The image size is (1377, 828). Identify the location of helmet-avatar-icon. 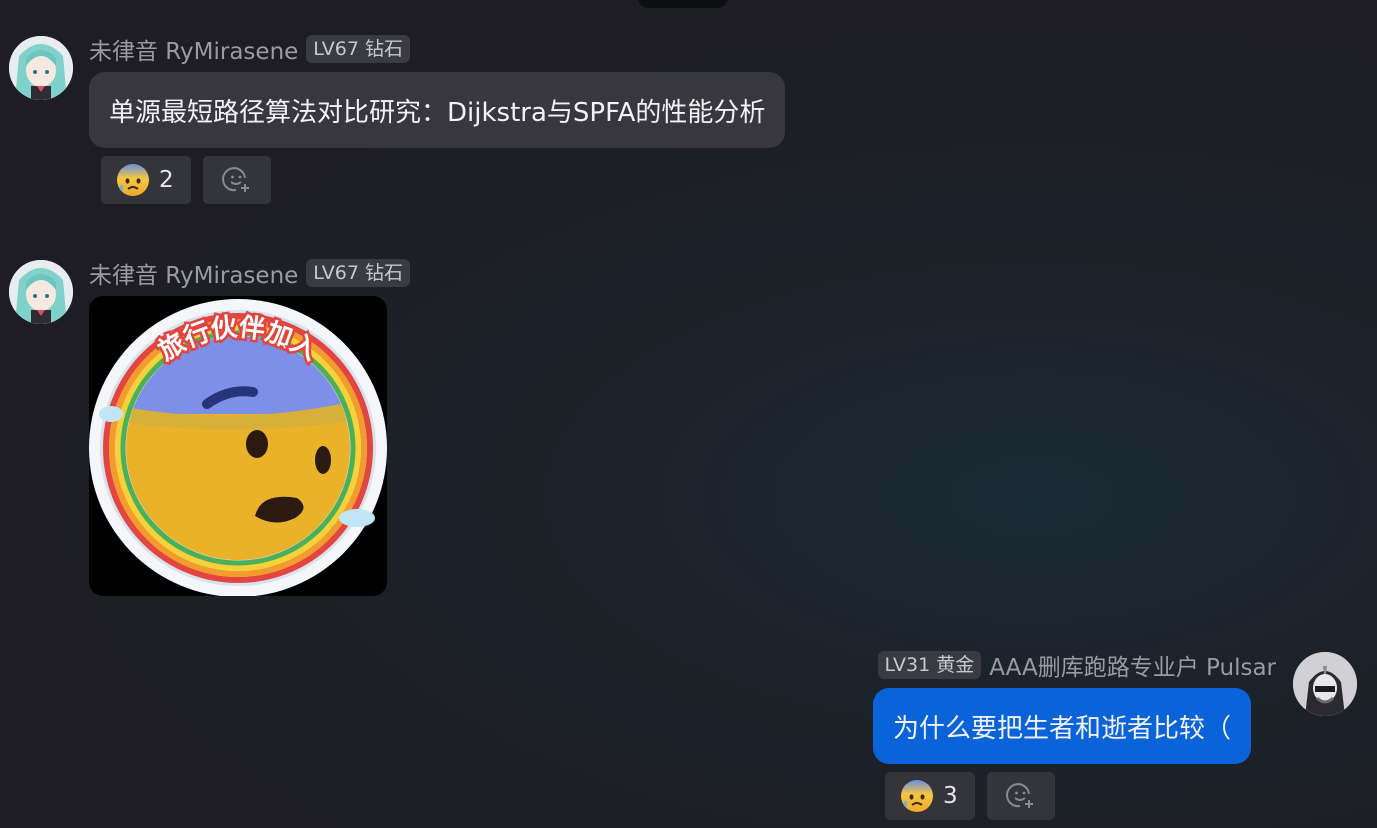
(1325, 684).